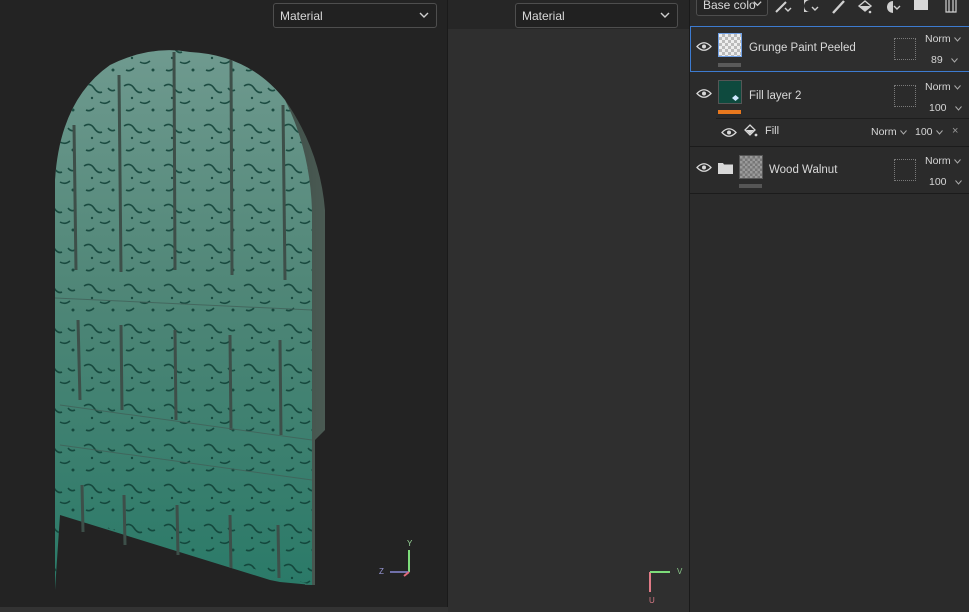  I want to click on axis-label-v: V, so click(680, 571).